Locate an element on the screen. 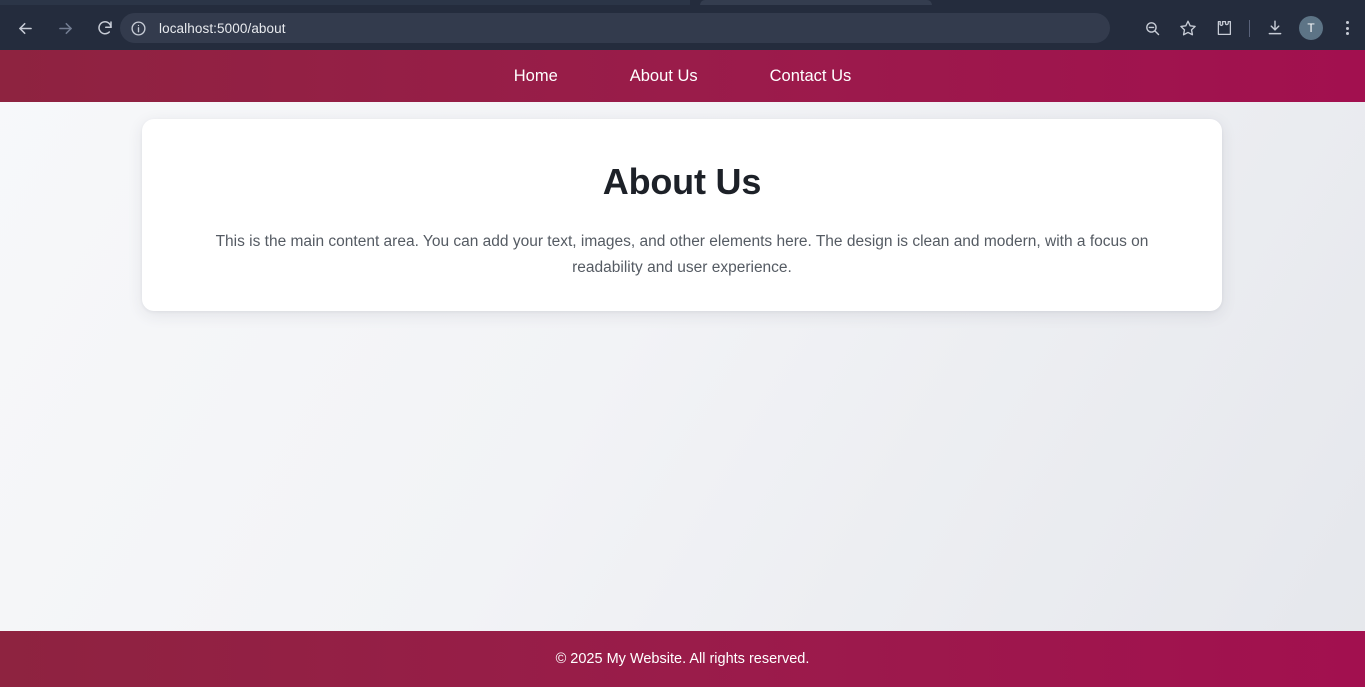 This screenshot has width=1365, height=687. forward-button is located at coordinates (65, 28).